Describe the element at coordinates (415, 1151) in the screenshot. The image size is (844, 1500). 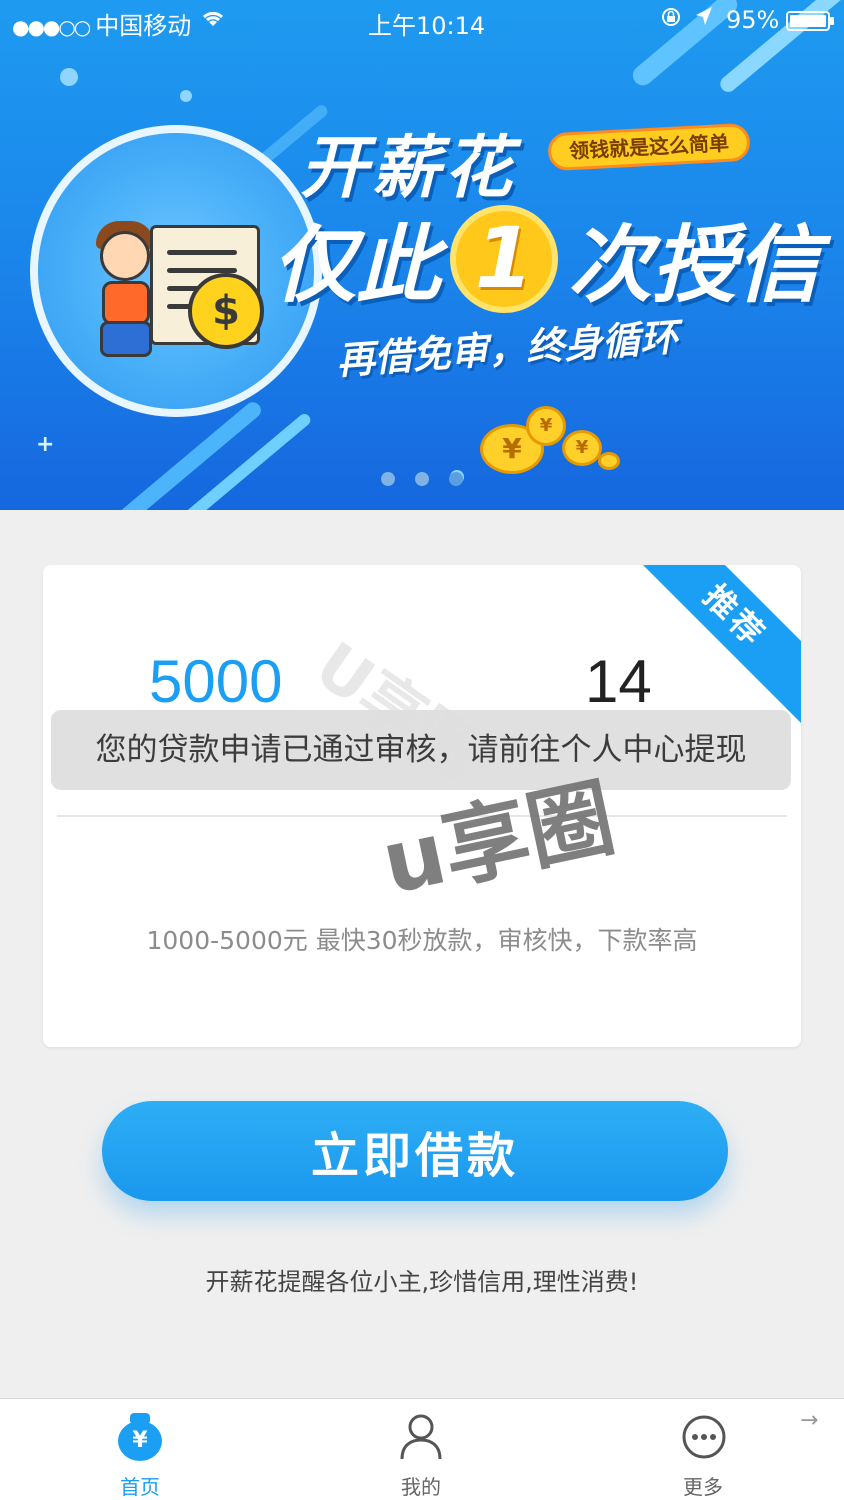
I see `borrow-now-button: 立即借款` at that location.